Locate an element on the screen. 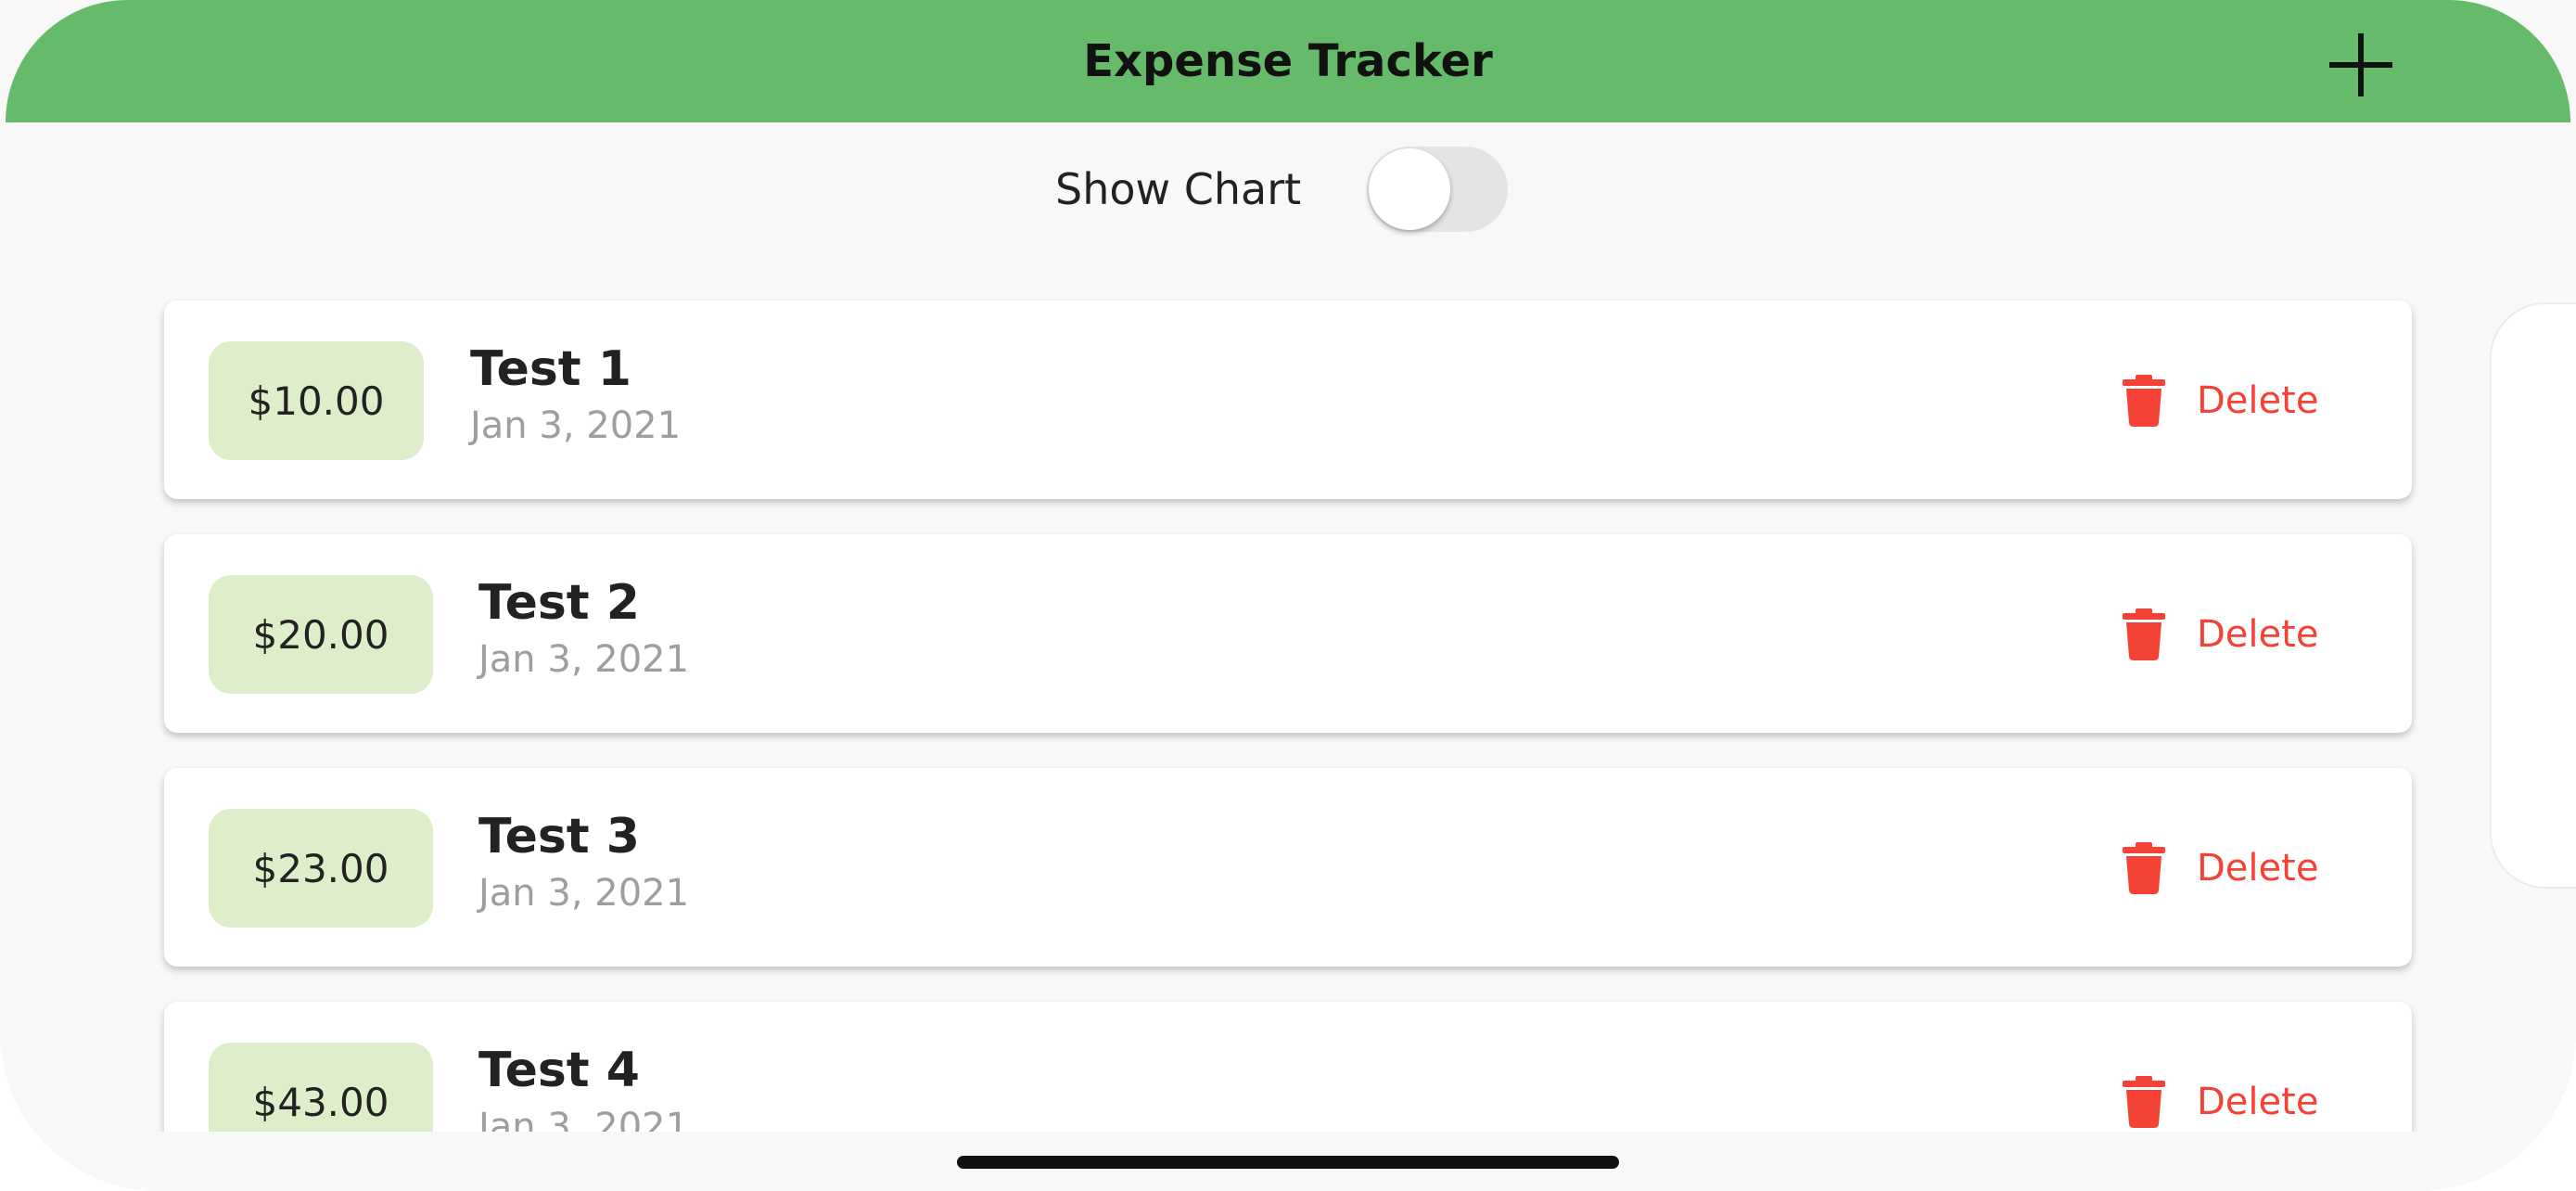  add-transaction-button is located at coordinates (2361, 65).